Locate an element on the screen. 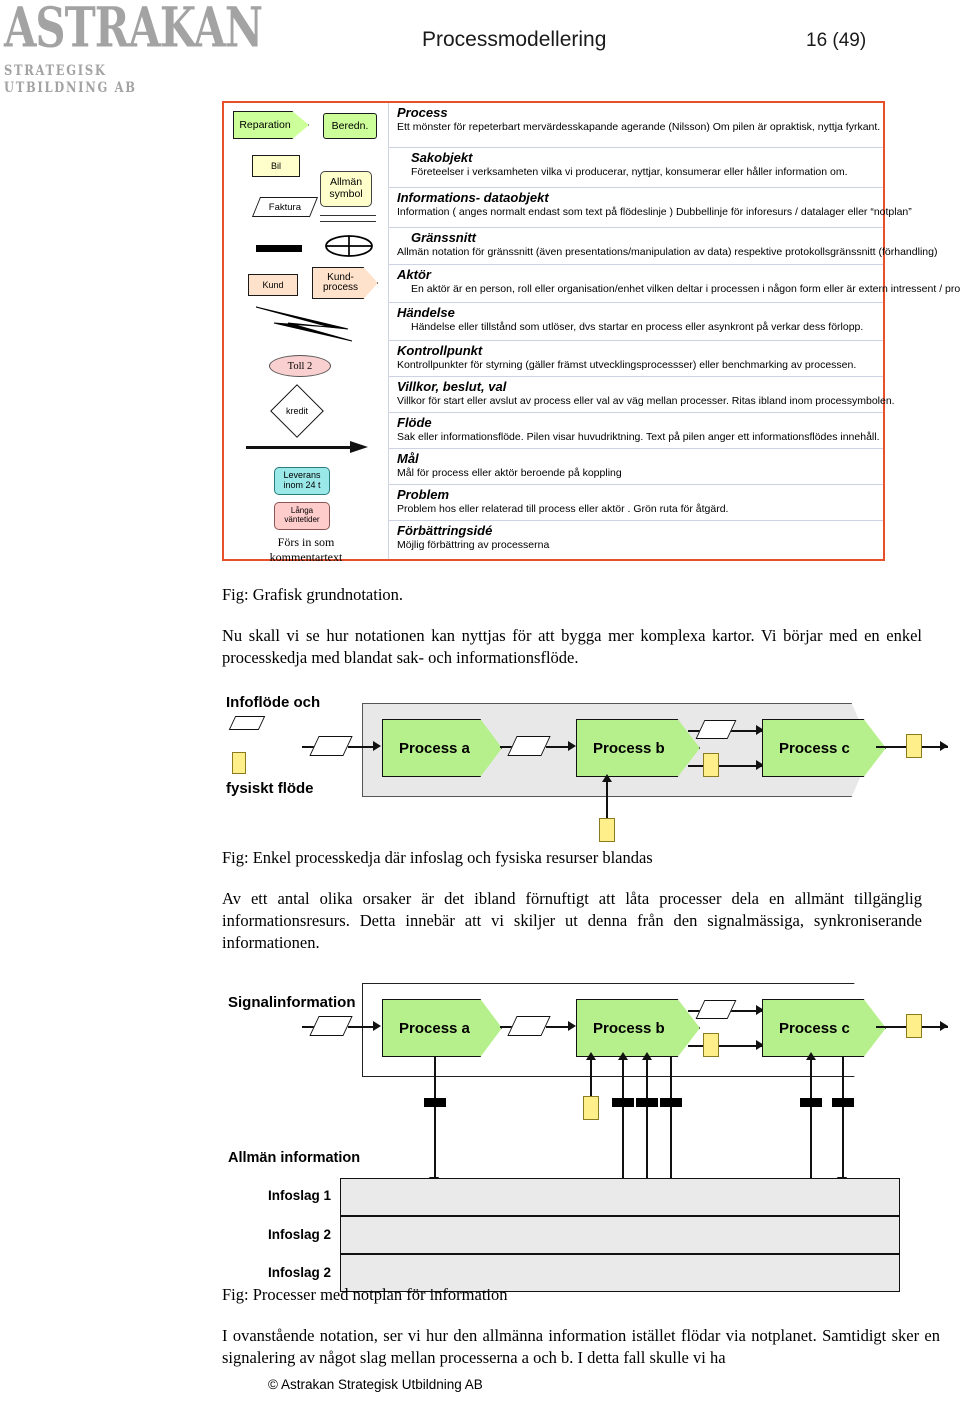 This screenshot has width=960, height=1420. diagram2-arrow-c-in is located at coordinates (811, 1056).